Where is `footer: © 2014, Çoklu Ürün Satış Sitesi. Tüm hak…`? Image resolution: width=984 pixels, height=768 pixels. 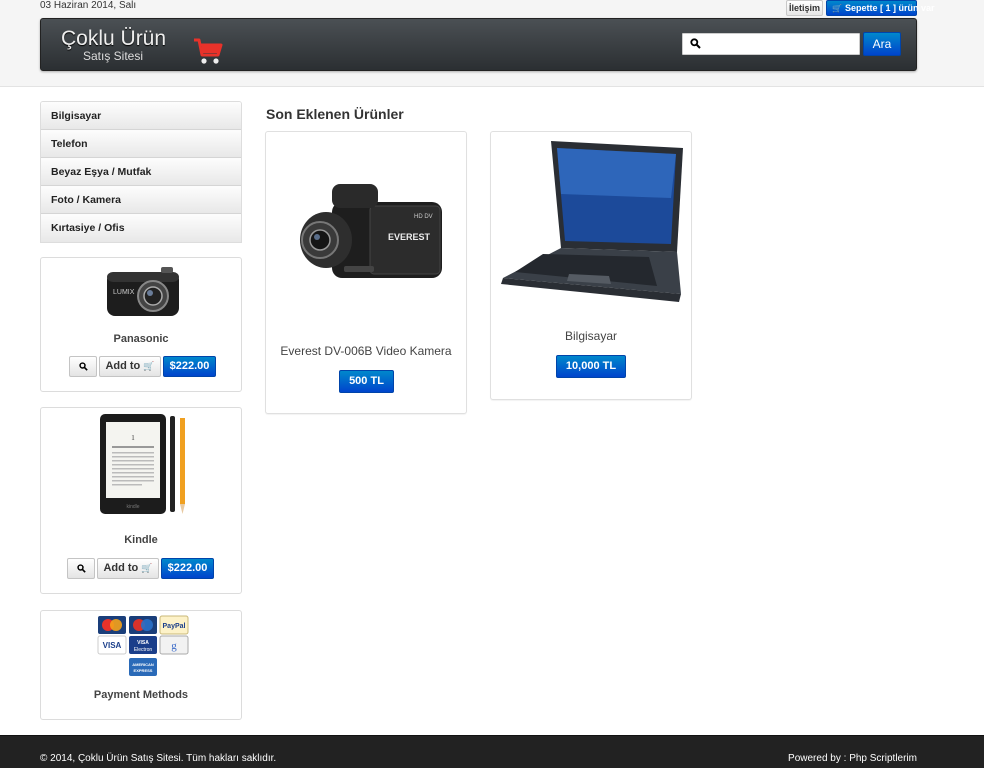 footer: © 2014, Çoklu Ürün Satış Sitesi. Tüm hak… is located at coordinates (492, 751).